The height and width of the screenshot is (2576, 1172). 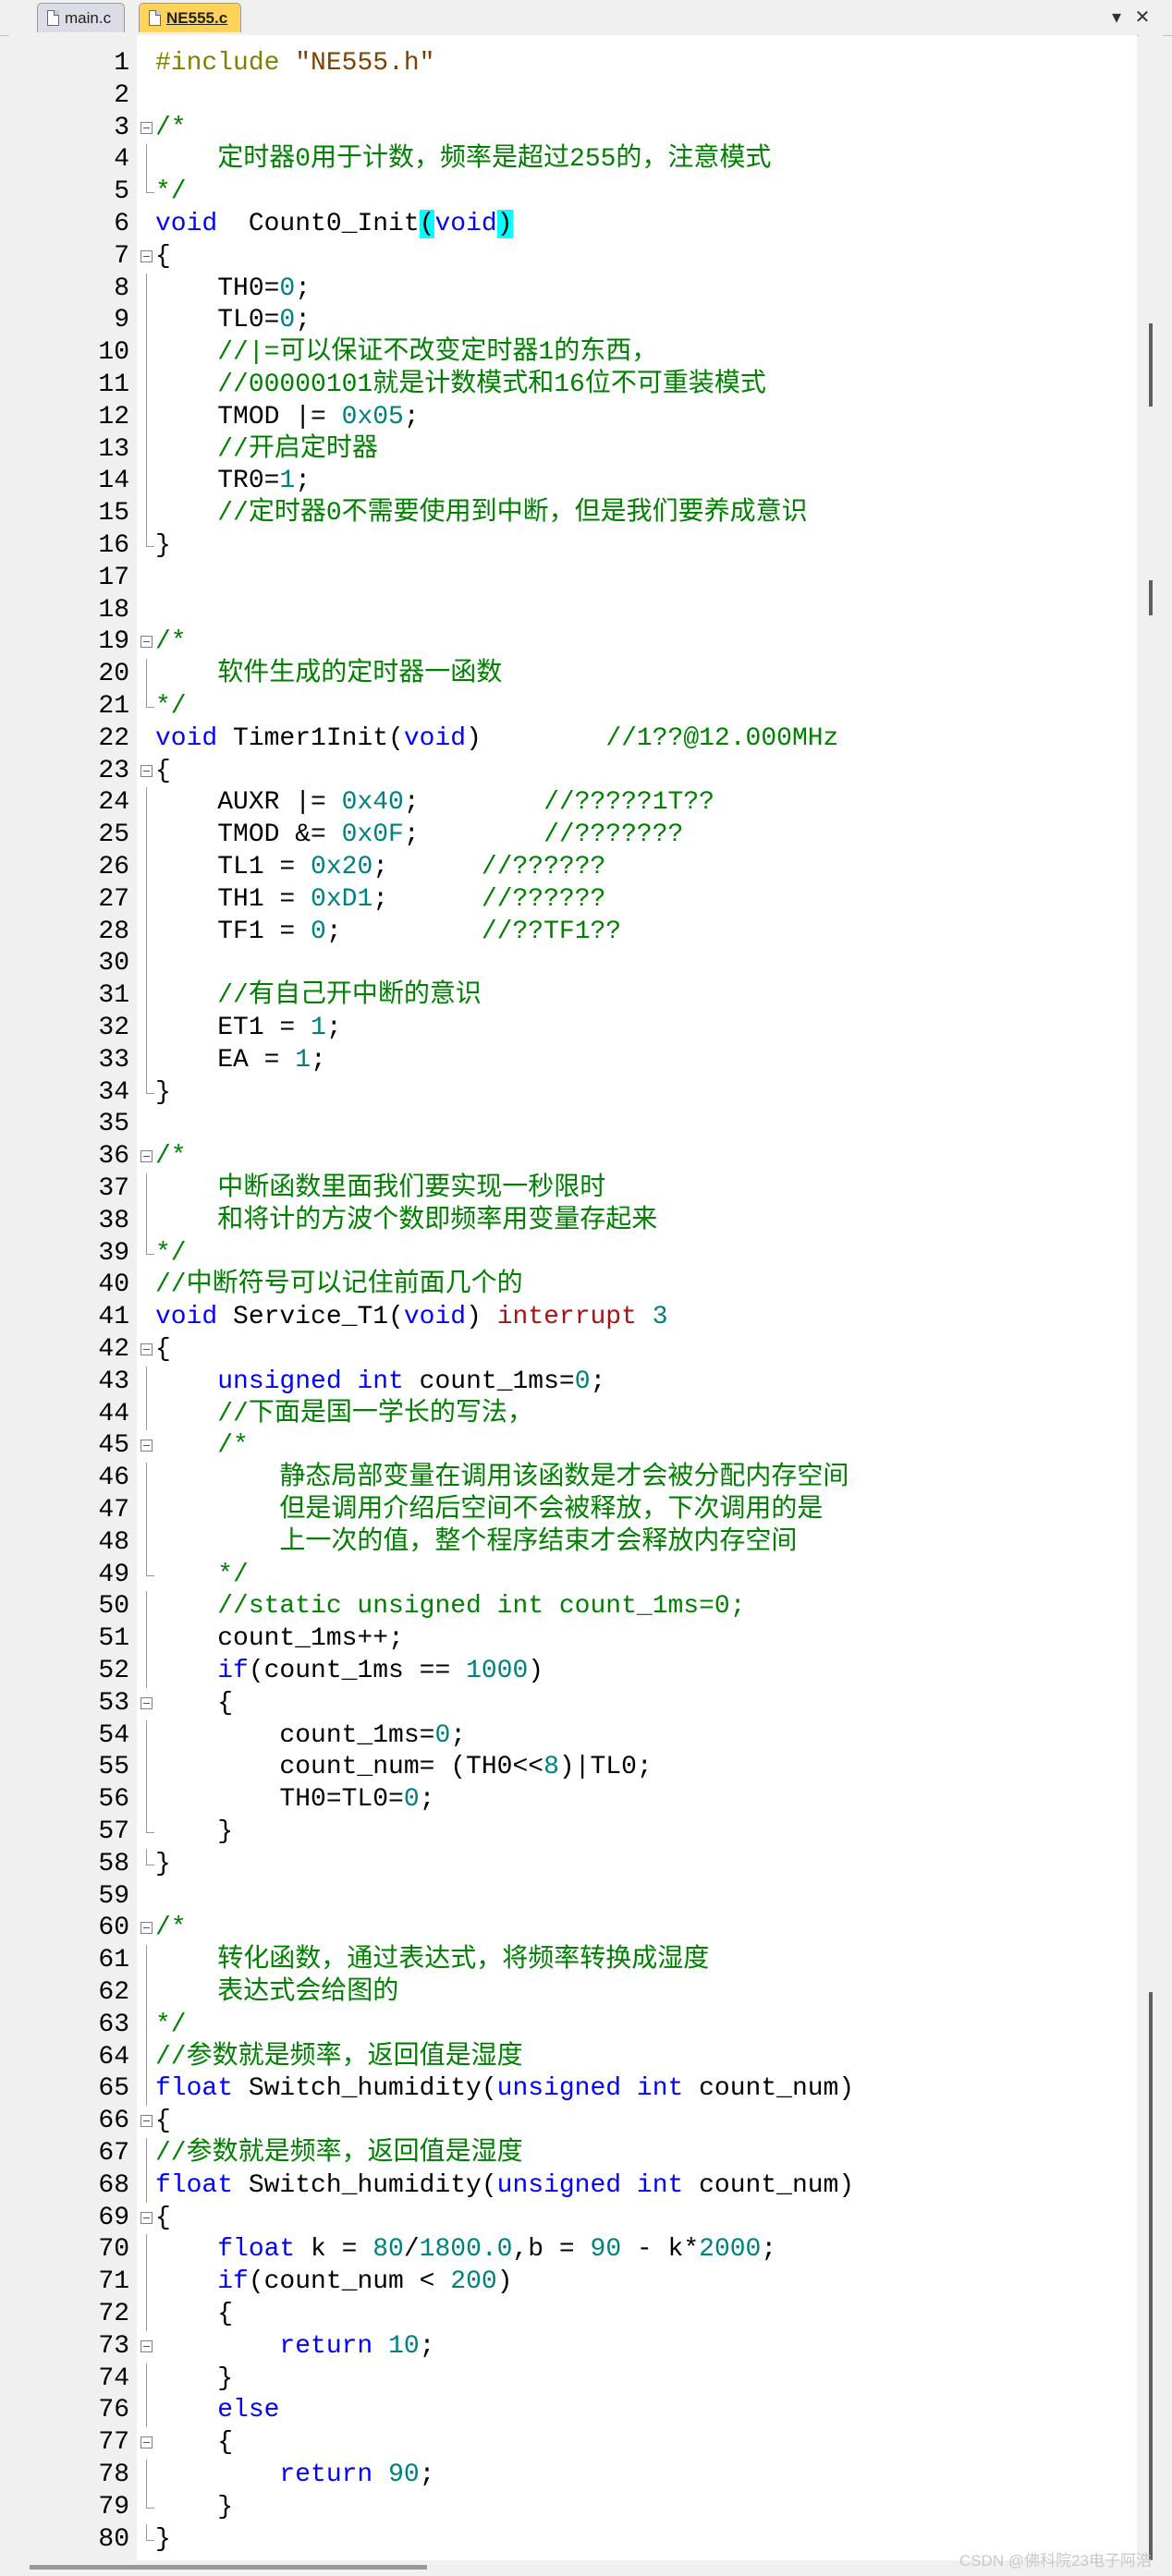 What do you see at coordinates (573, 1286) in the screenshot?
I see `code-line: 40 //中断符号可以记住前面几个的` at bounding box center [573, 1286].